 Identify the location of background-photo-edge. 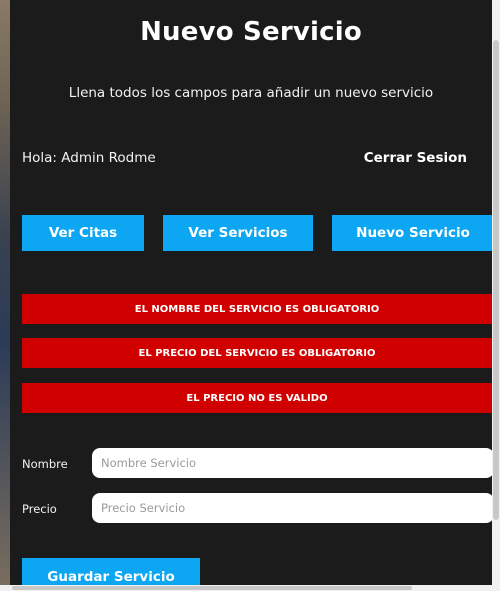
(5, 295).